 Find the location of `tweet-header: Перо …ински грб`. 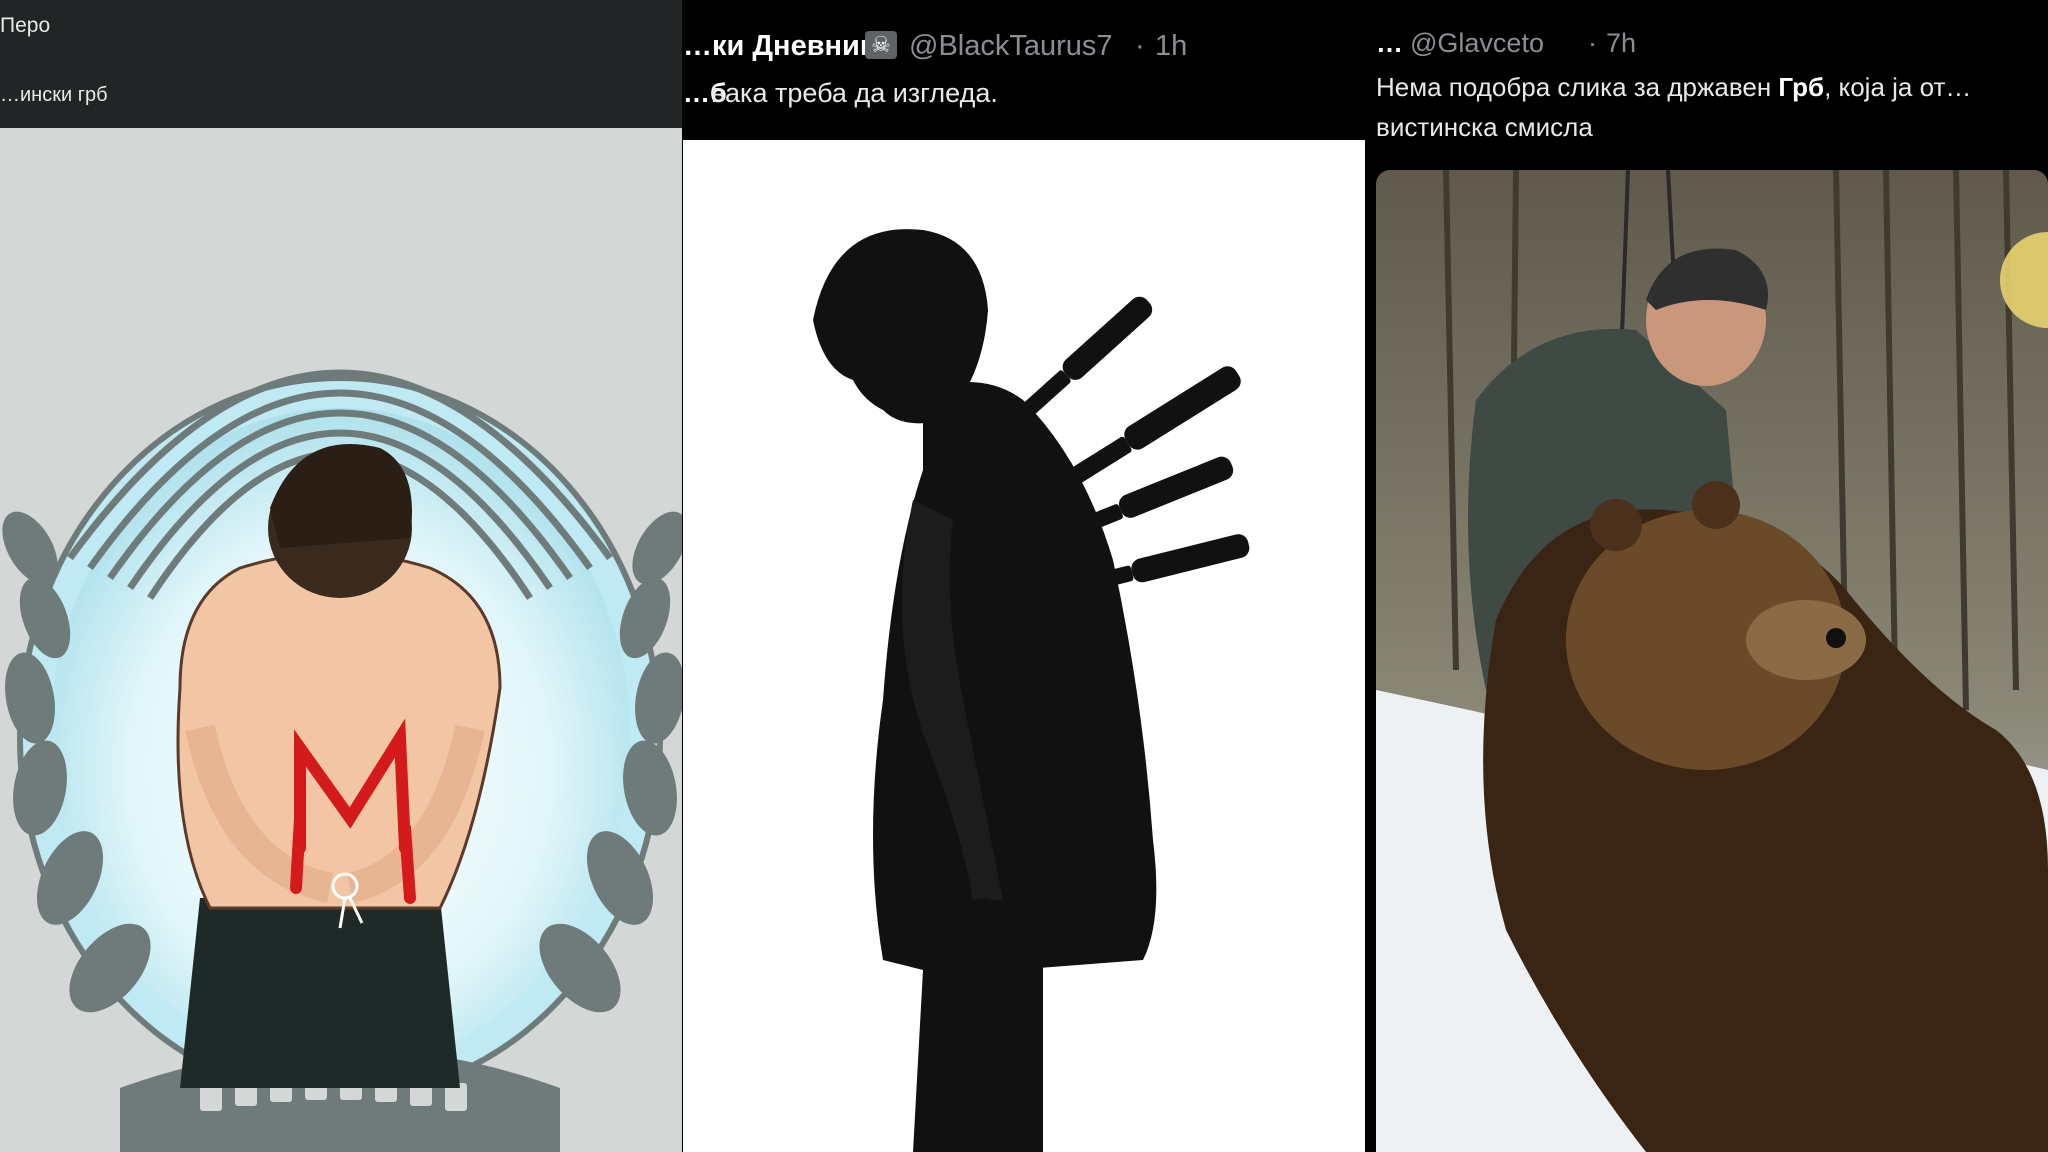

tweet-header: Перо …ински грб is located at coordinates (341, 64).